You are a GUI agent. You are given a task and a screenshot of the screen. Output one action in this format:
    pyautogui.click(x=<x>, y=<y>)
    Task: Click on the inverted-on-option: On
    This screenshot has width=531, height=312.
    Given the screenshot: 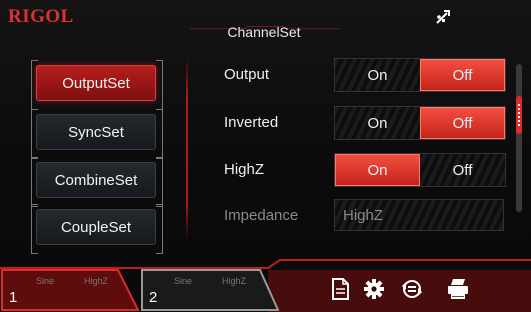 What is the action you would take?
    pyautogui.click(x=377, y=123)
    